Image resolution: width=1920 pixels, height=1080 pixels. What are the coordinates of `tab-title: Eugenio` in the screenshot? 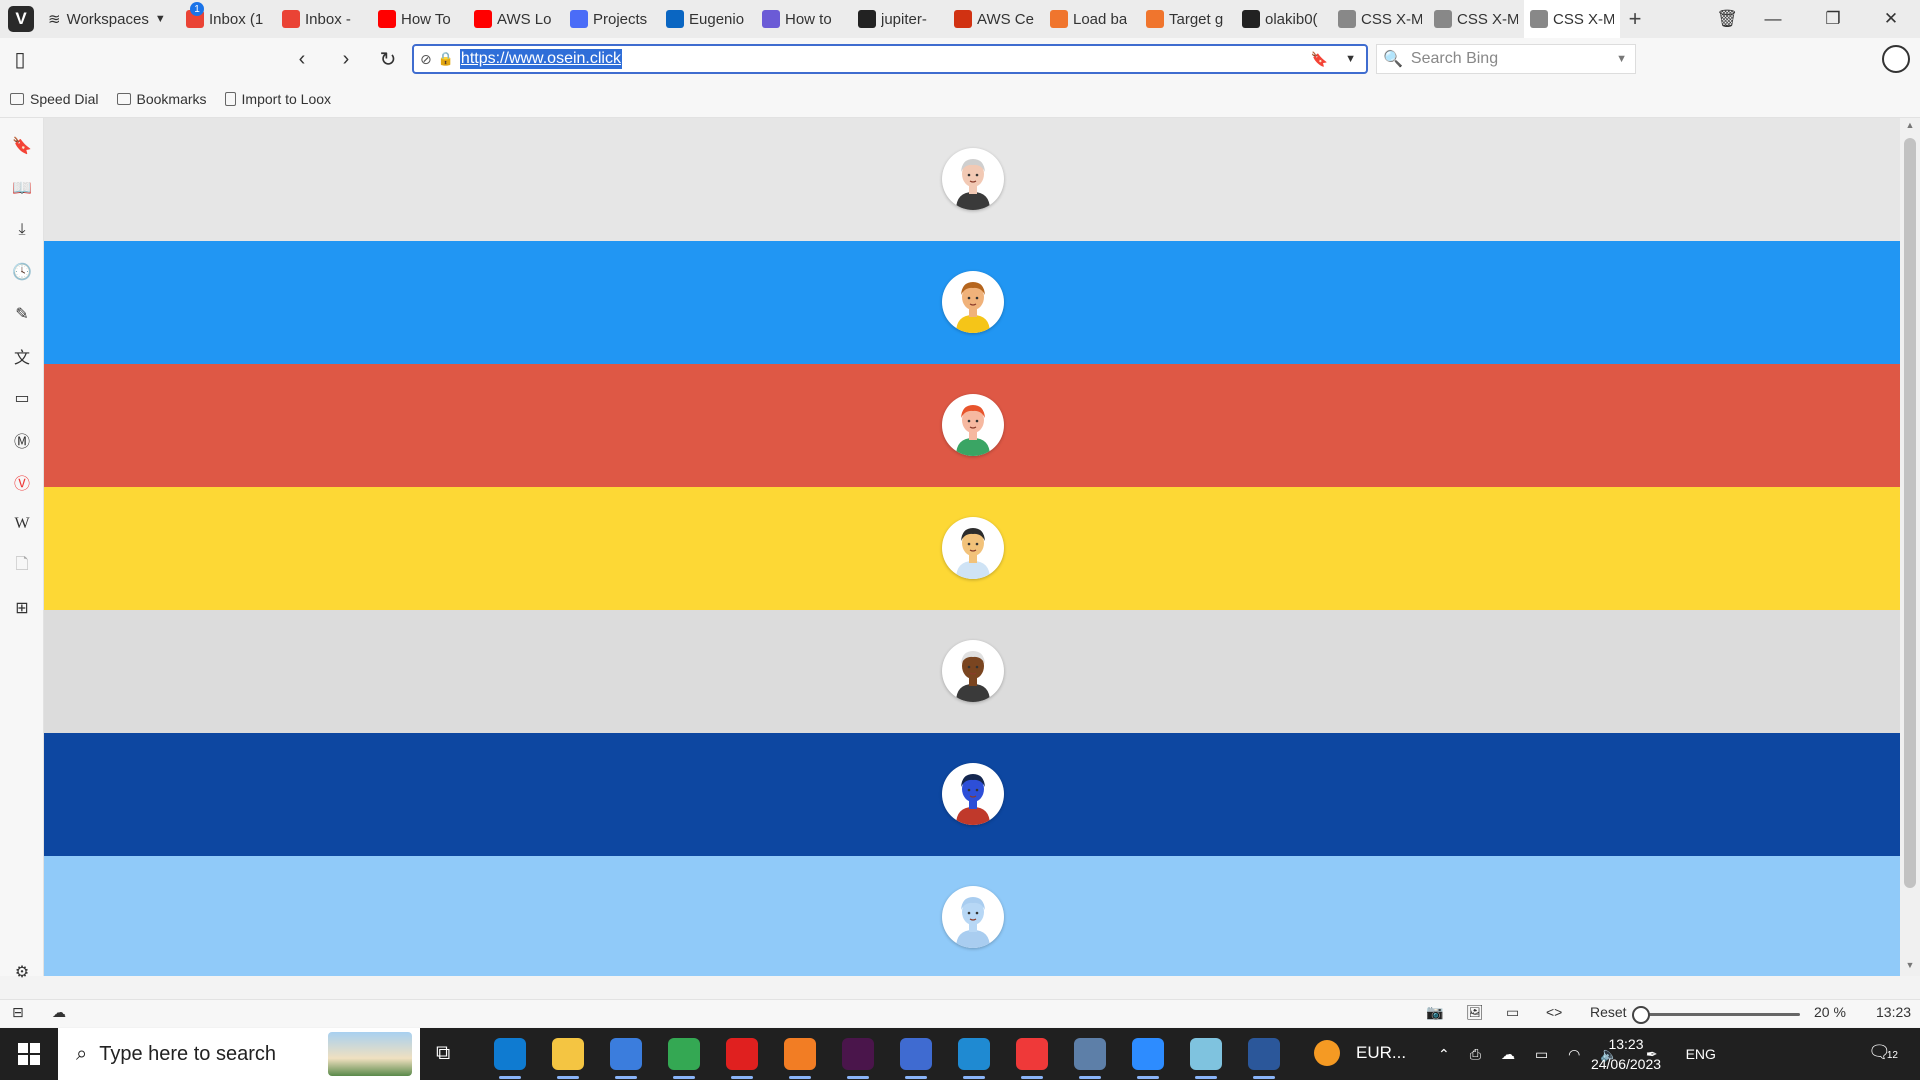 It's located at (717, 19).